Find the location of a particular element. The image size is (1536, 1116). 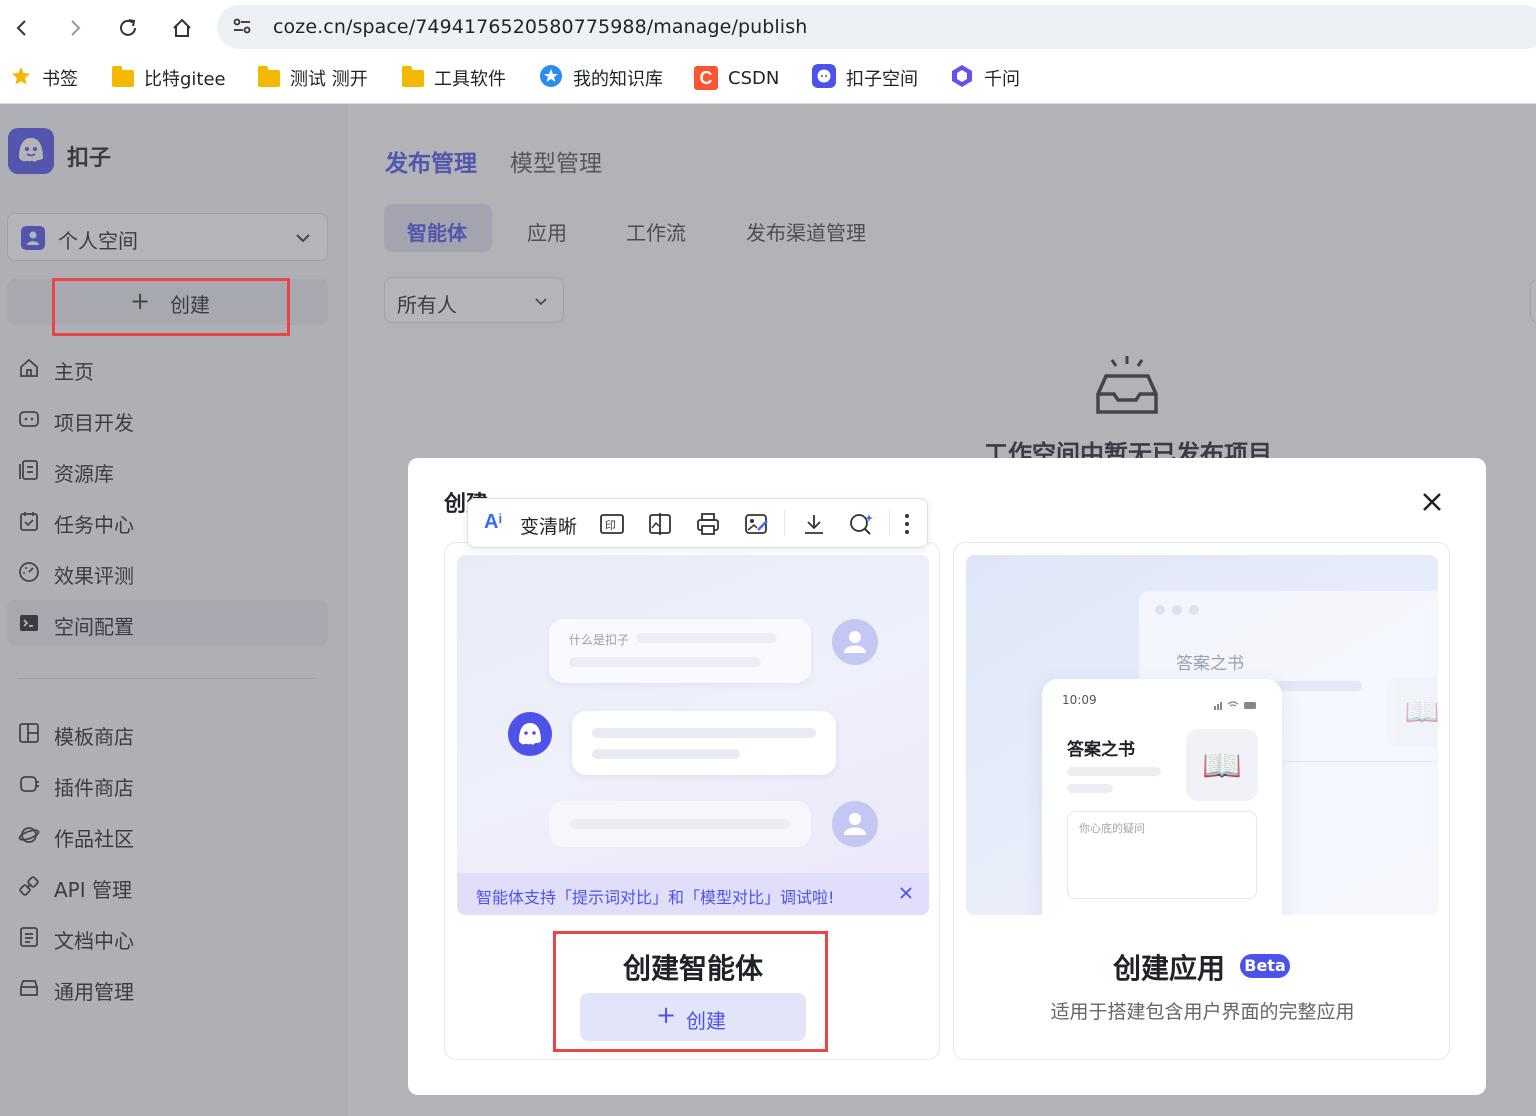

compare-icon is located at coordinates (660, 526).